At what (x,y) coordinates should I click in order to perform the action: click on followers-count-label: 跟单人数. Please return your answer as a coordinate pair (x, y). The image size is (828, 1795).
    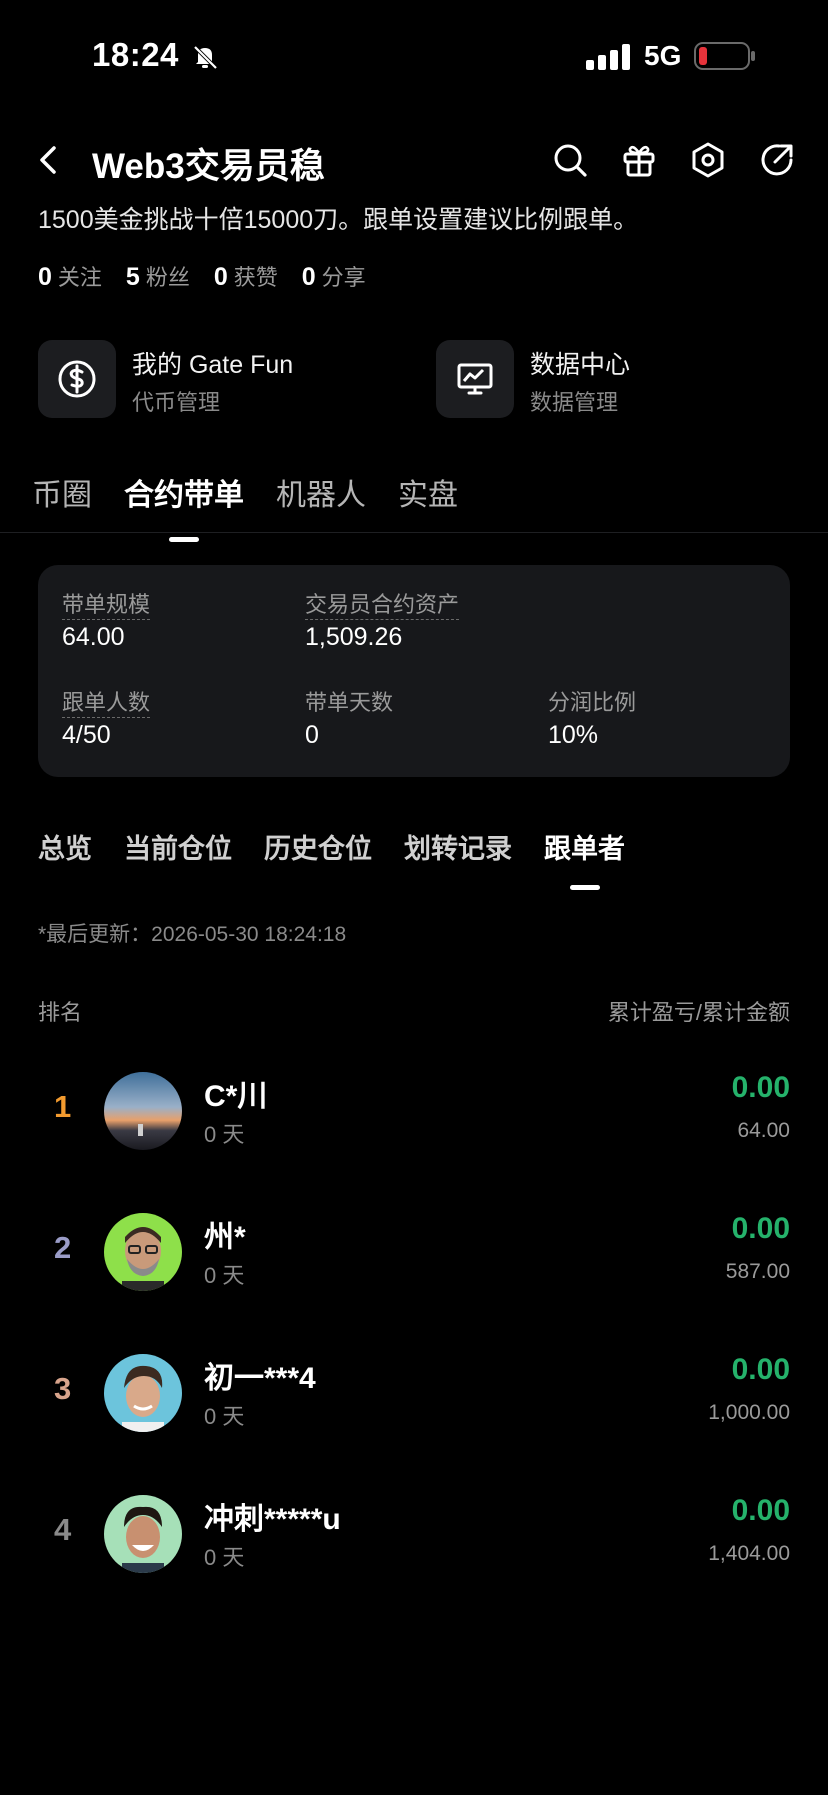
    Looking at the image, I should click on (106, 704).